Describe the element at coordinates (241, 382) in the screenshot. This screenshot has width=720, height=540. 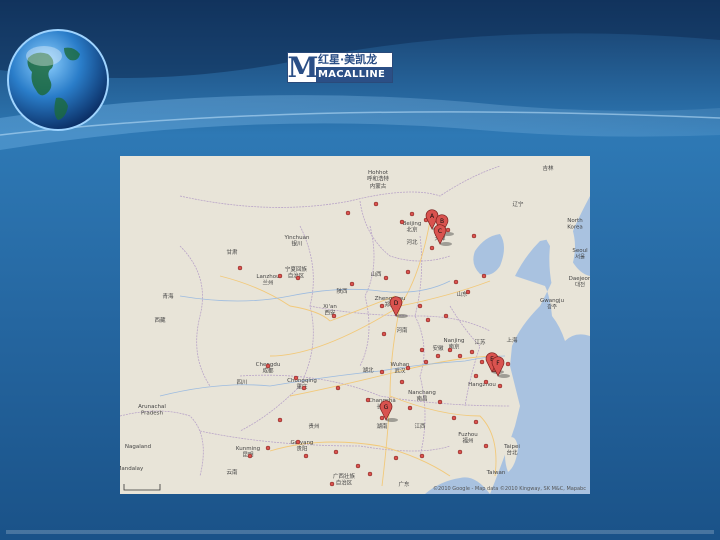
I see `map-label-sichuan: 四川` at that location.